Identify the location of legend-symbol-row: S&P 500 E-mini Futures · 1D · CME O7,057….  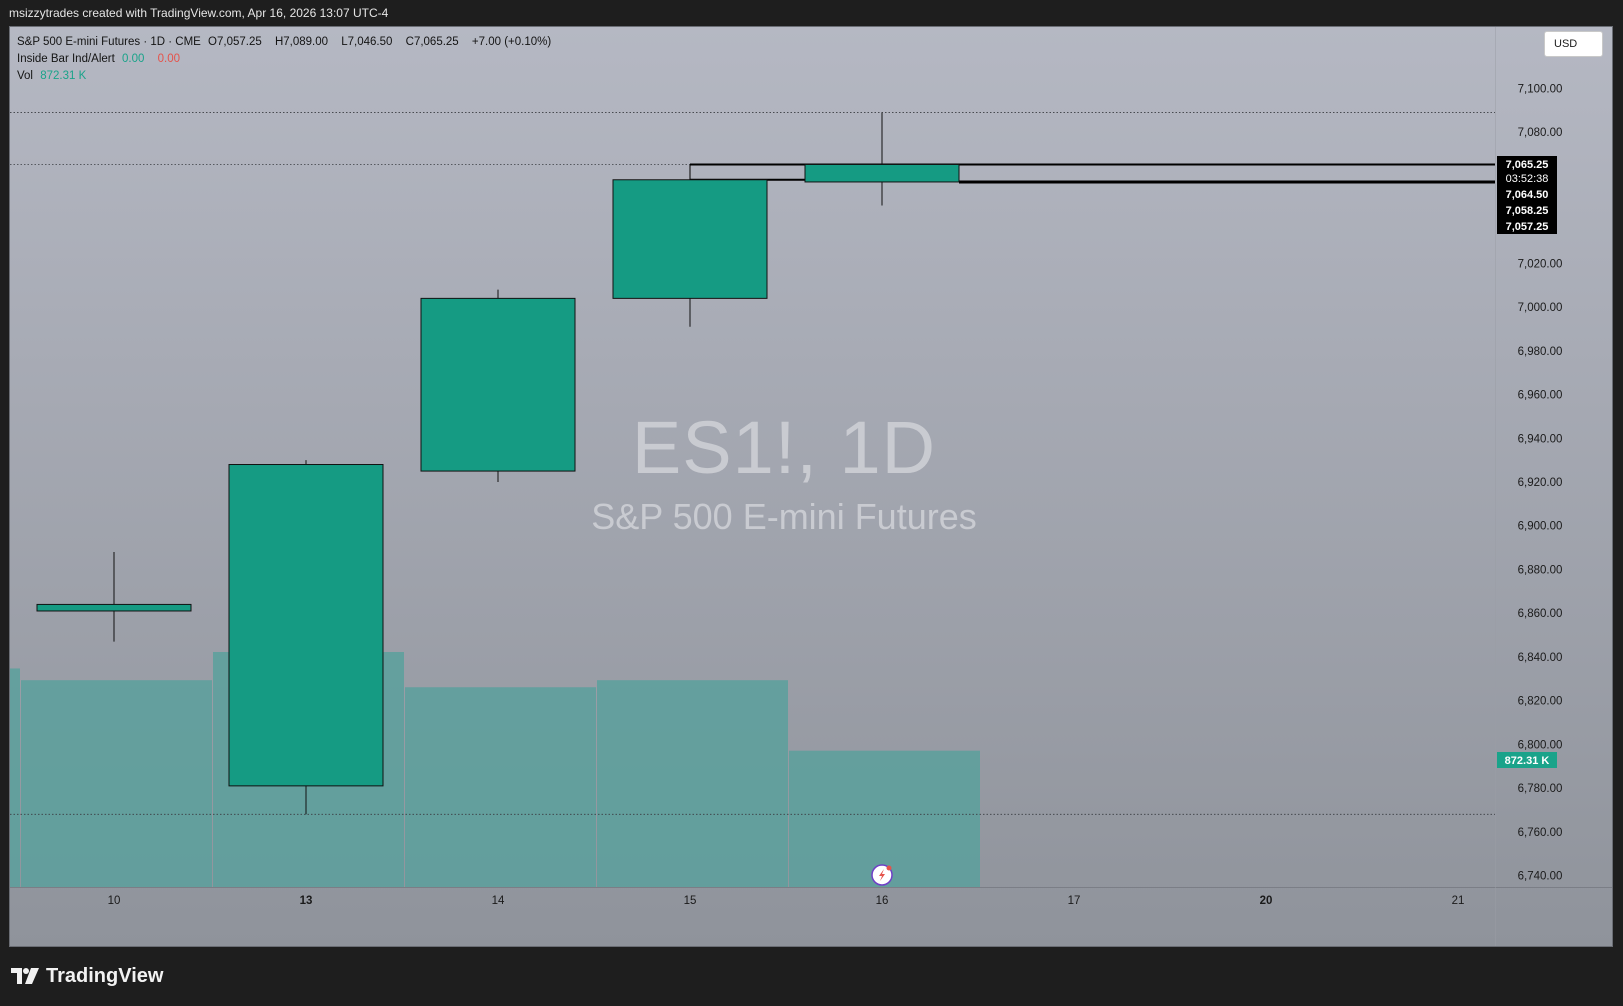
(284, 42).